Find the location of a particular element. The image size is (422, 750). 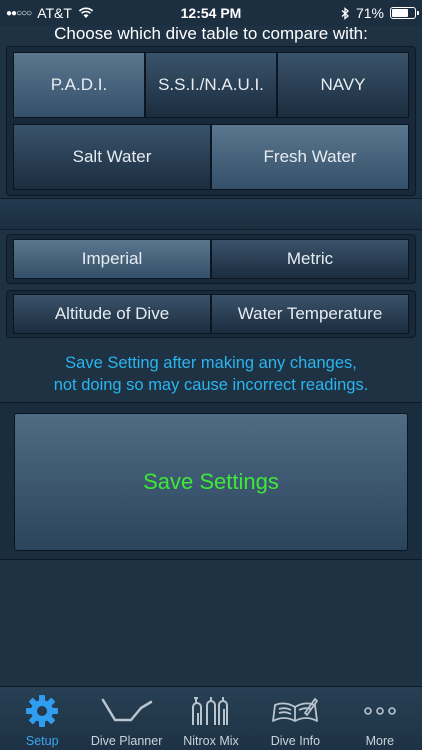

tab-setup-label: Setup is located at coordinates (42, 741).